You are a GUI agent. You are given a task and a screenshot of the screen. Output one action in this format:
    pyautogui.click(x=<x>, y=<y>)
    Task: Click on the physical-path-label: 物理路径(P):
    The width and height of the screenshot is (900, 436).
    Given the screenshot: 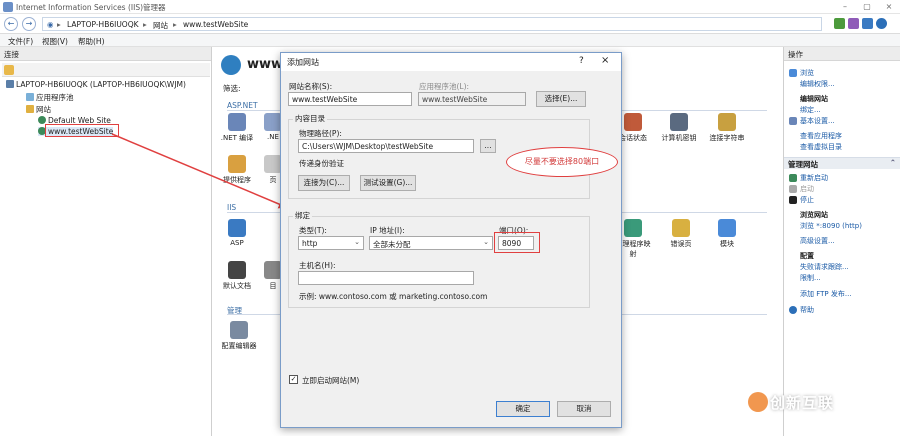 What is the action you would take?
    pyautogui.click(x=320, y=133)
    